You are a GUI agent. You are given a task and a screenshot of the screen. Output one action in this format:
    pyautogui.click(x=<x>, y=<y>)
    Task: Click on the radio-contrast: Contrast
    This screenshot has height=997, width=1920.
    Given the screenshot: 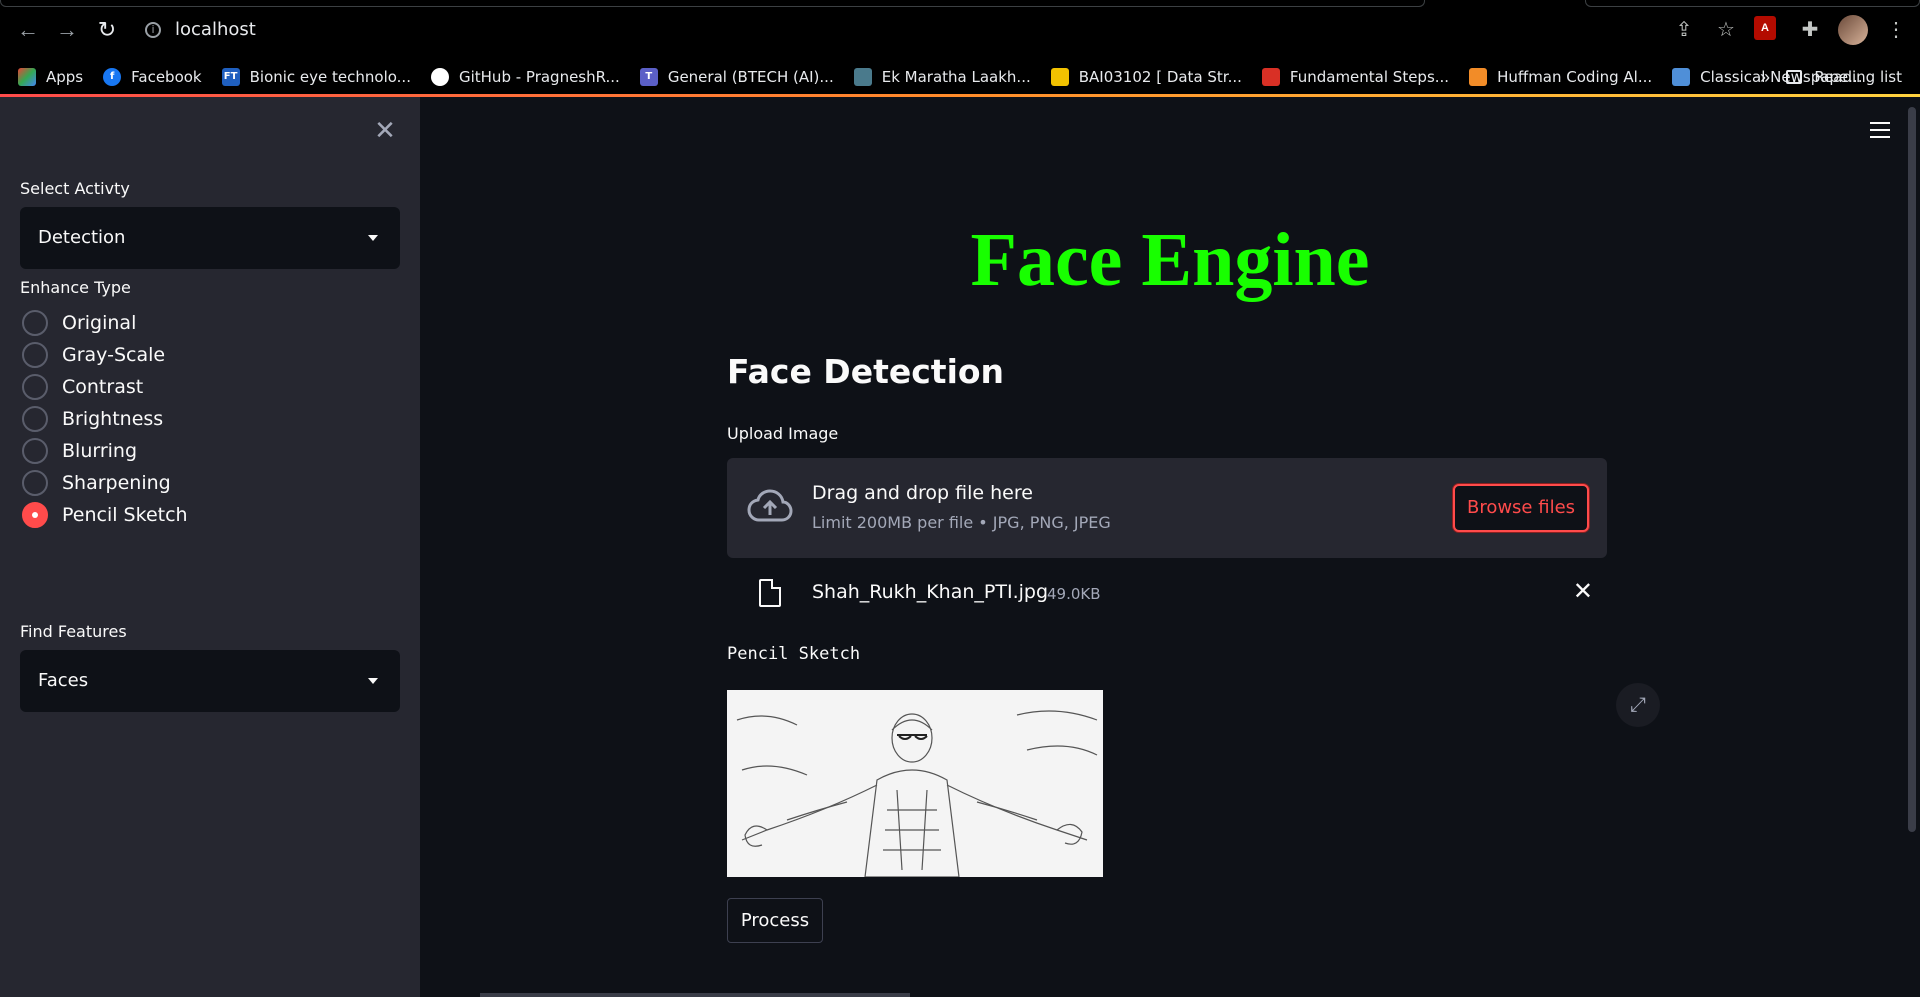 What is the action you would take?
    pyautogui.click(x=105, y=387)
    